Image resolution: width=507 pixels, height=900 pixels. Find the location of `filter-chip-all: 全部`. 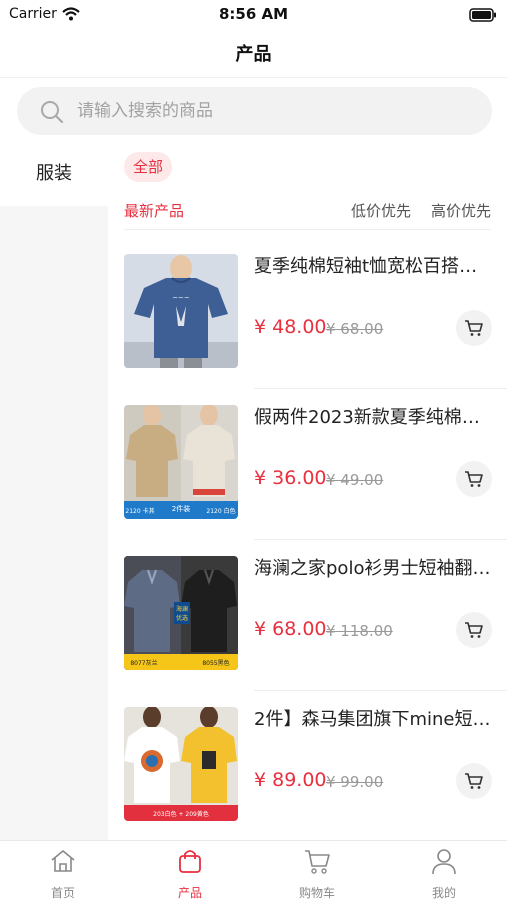

filter-chip-all: 全部 is located at coordinates (148, 167).